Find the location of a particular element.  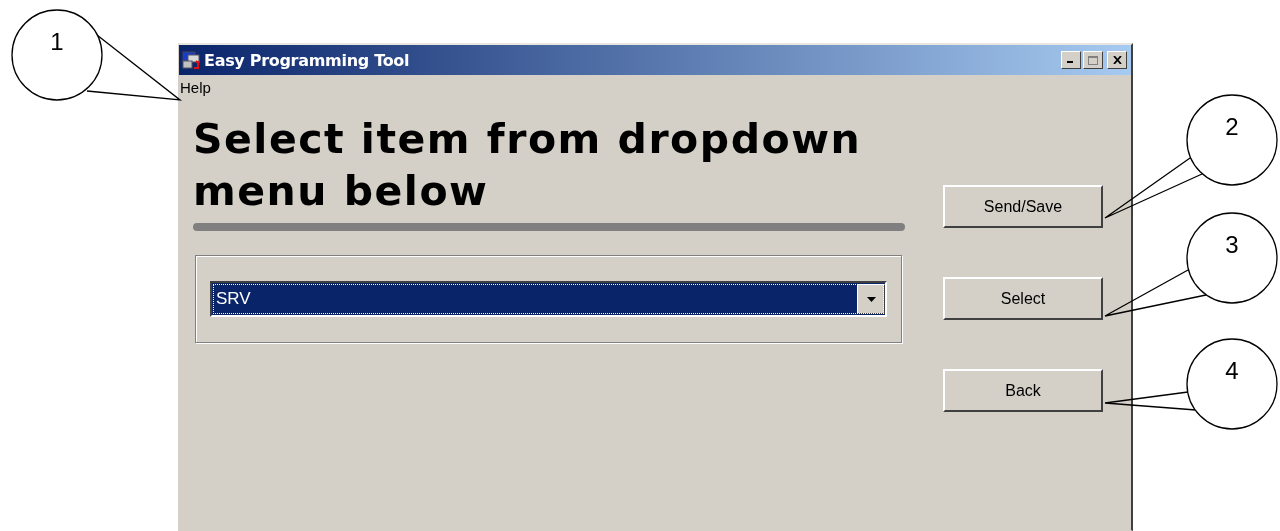

close-button is located at coordinates (1117, 60).